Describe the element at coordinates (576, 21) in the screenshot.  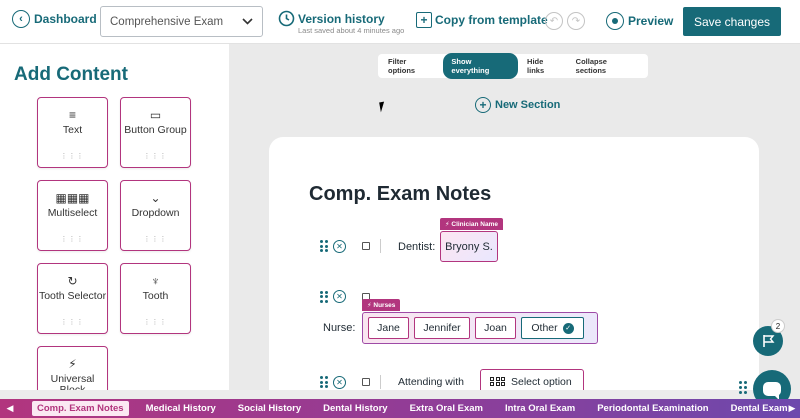
I see `redo-icon: ↷` at that location.